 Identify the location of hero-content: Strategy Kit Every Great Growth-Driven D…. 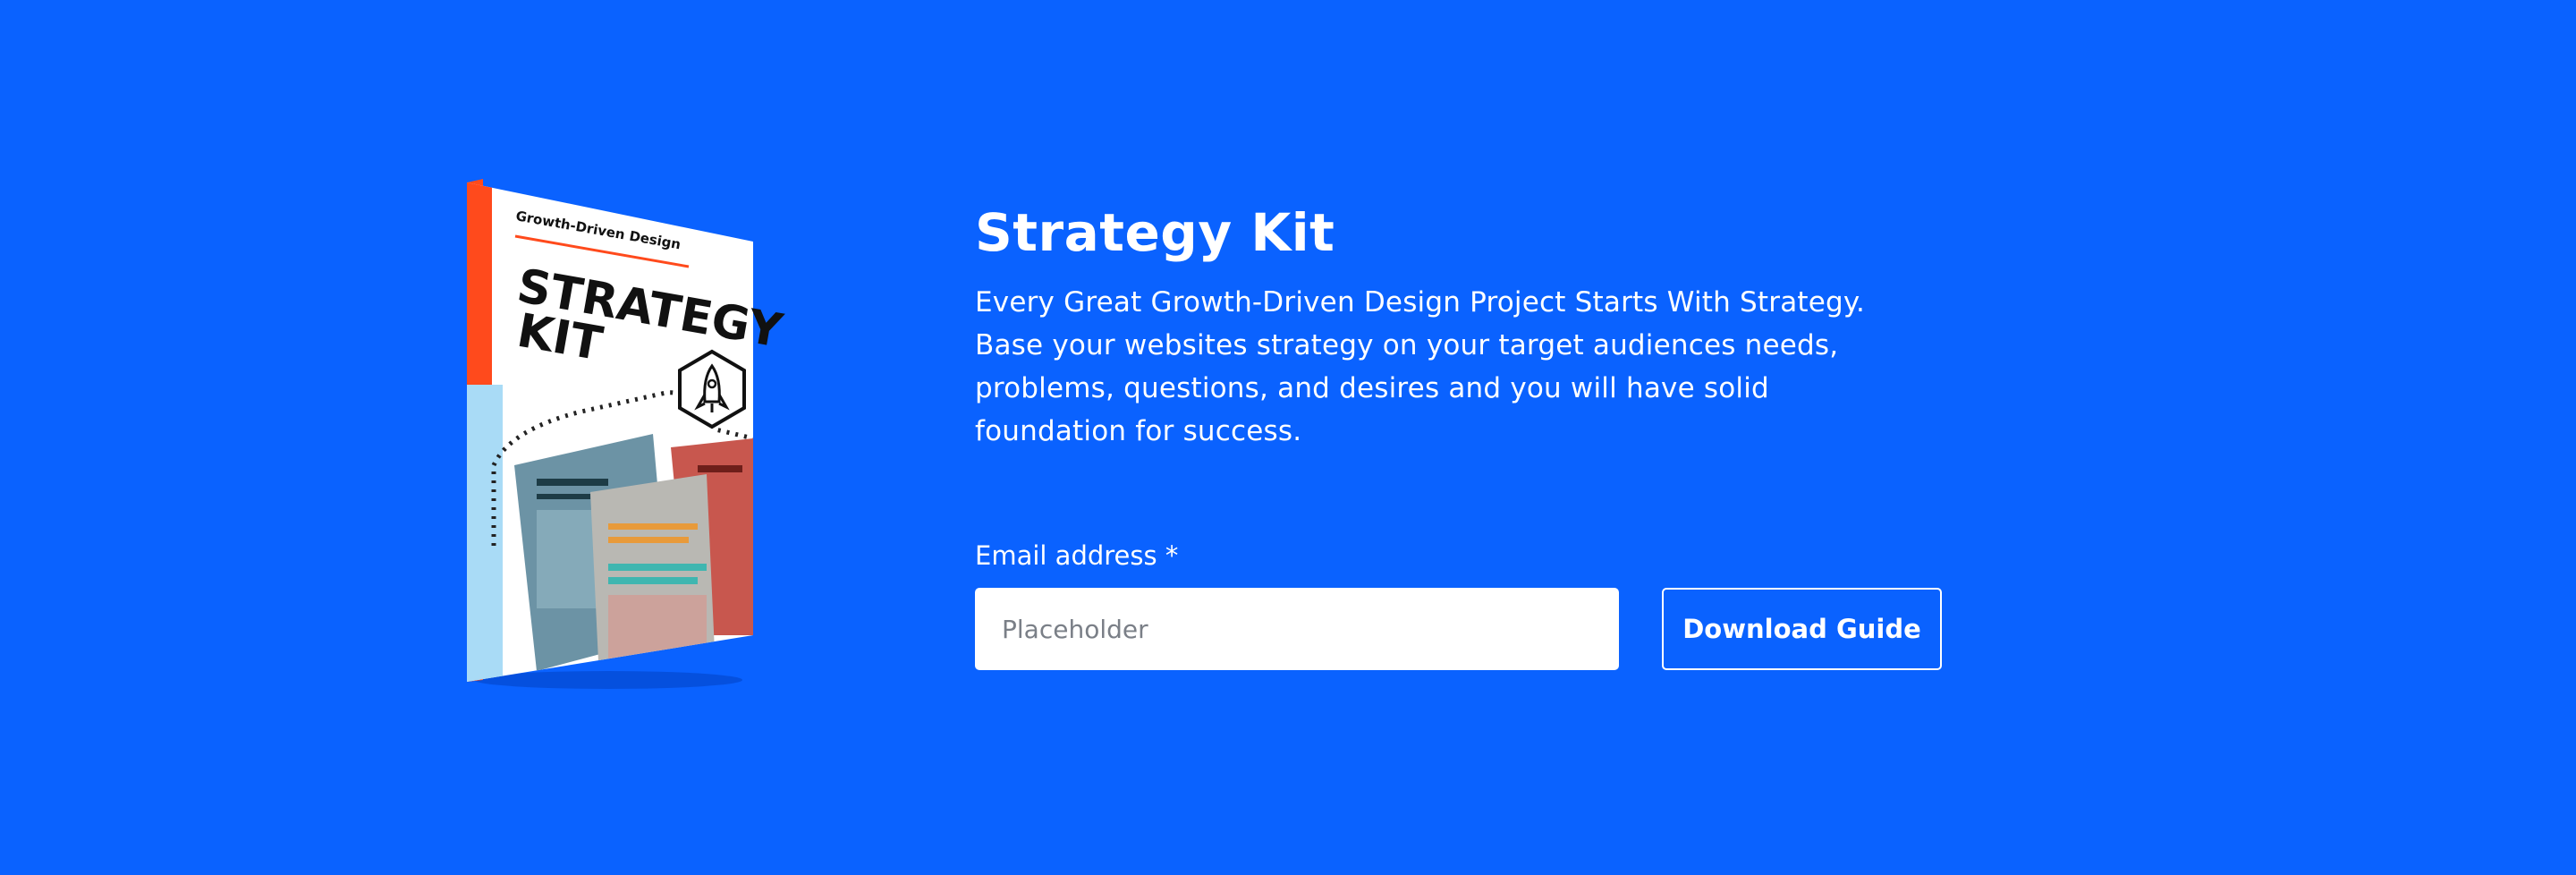
(1467, 326).